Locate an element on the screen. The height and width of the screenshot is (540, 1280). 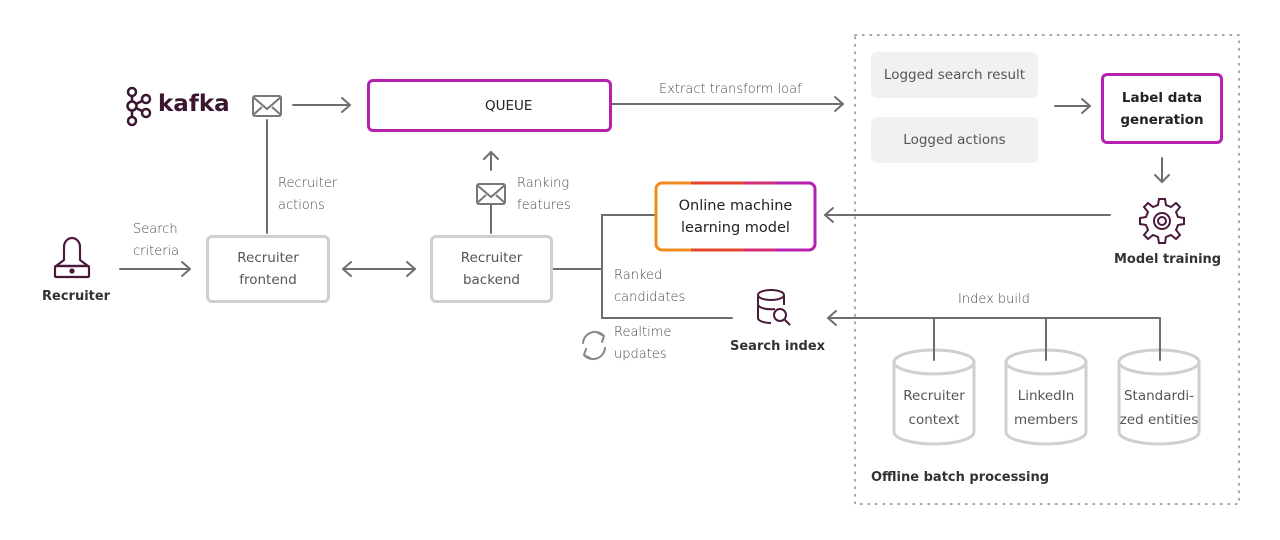
node-label-line: Online machine is located at coordinates (735, 205).